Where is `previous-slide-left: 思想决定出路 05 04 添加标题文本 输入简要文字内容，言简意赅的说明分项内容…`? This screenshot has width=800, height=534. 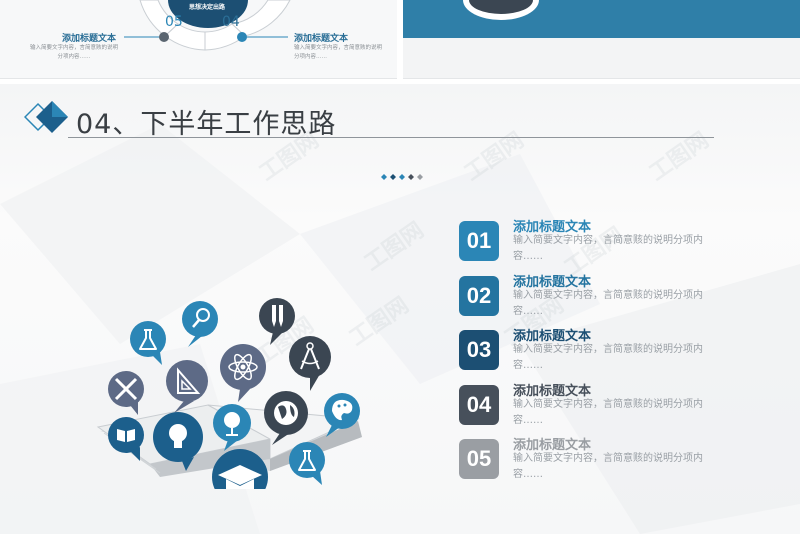
previous-slide-left: 思想决定出路 05 04 添加标题文本 输入简要文字内容，言简意赅的说明分项内容… is located at coordinates (198, 39).